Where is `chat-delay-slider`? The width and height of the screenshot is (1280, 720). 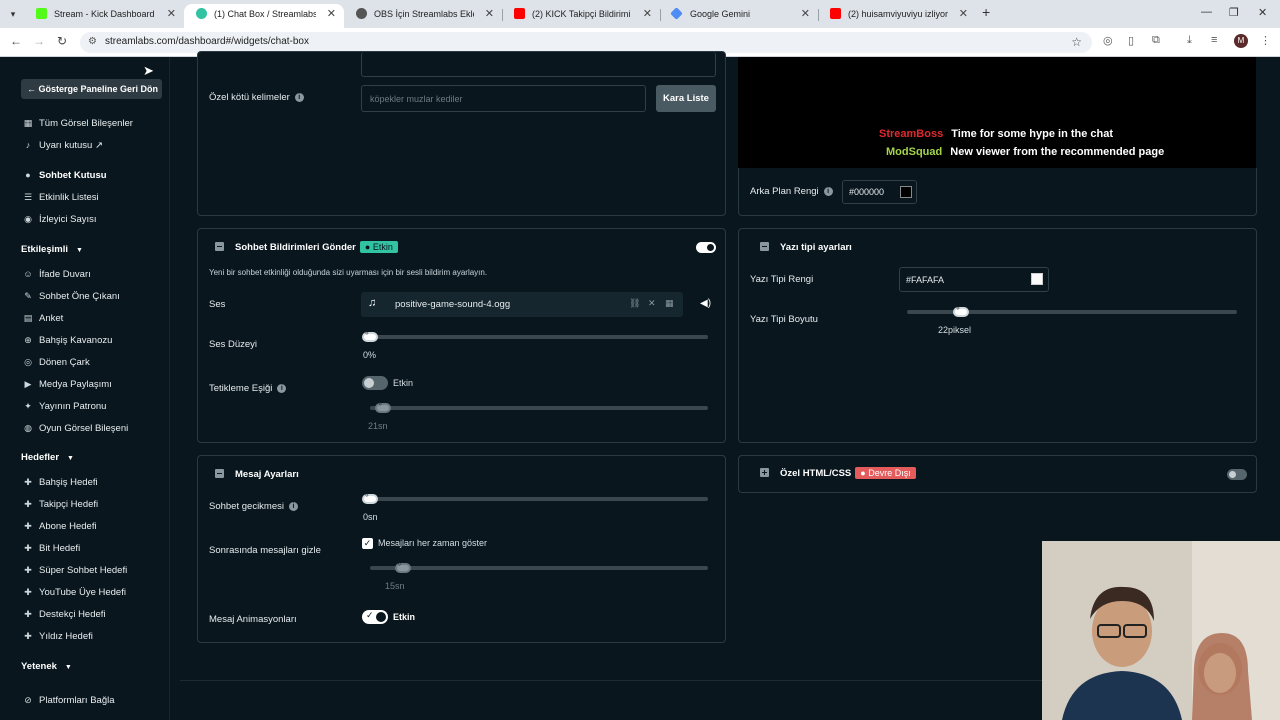
chat-delay-slider is located at coordinates (535, 499).